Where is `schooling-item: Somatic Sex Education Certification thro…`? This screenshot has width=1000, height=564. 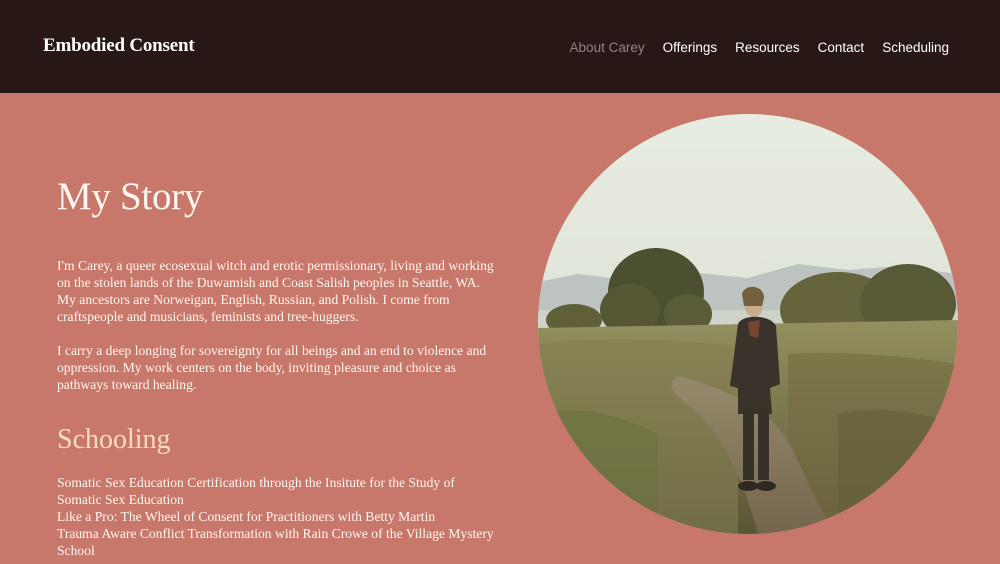
schooling-item: Somatic Sex Education Certification thro… is located at coordinates (256, 490).